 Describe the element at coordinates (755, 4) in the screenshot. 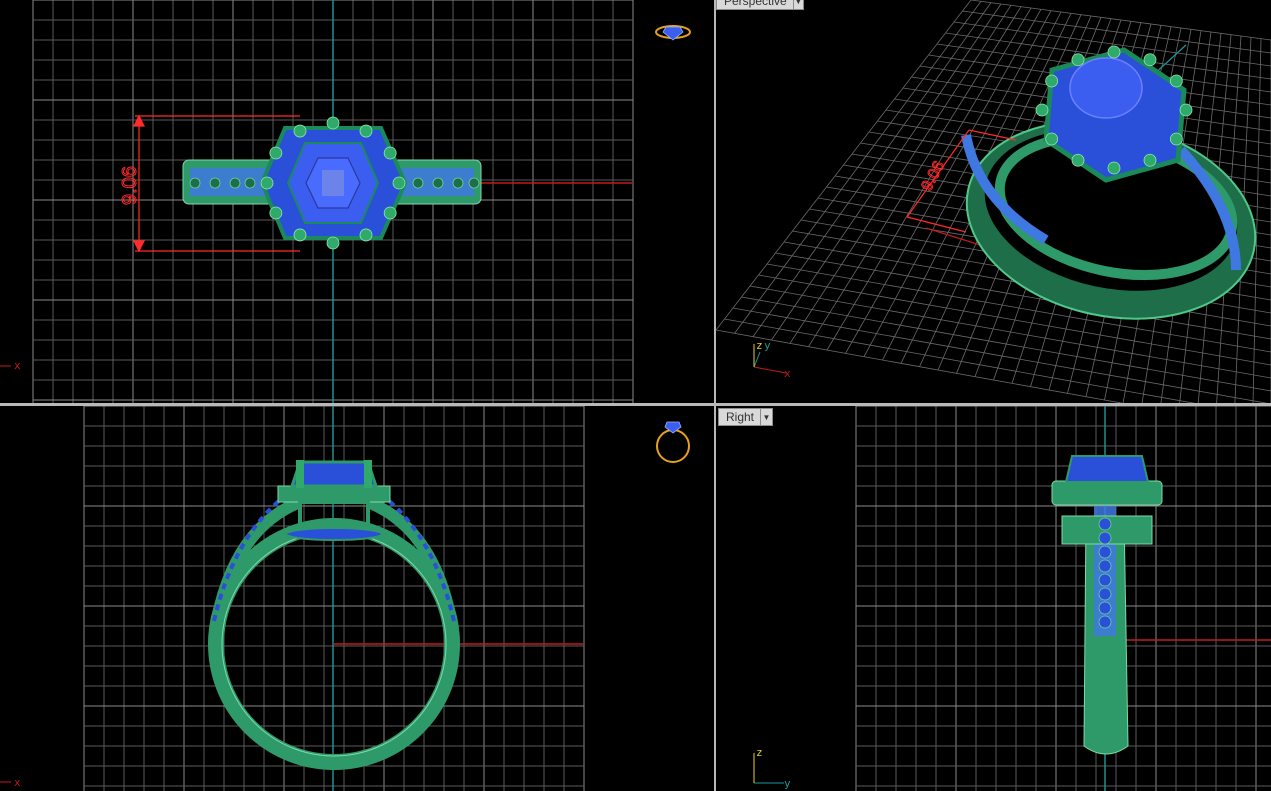

I see `perspective-tab-label: Perspective` at that location.